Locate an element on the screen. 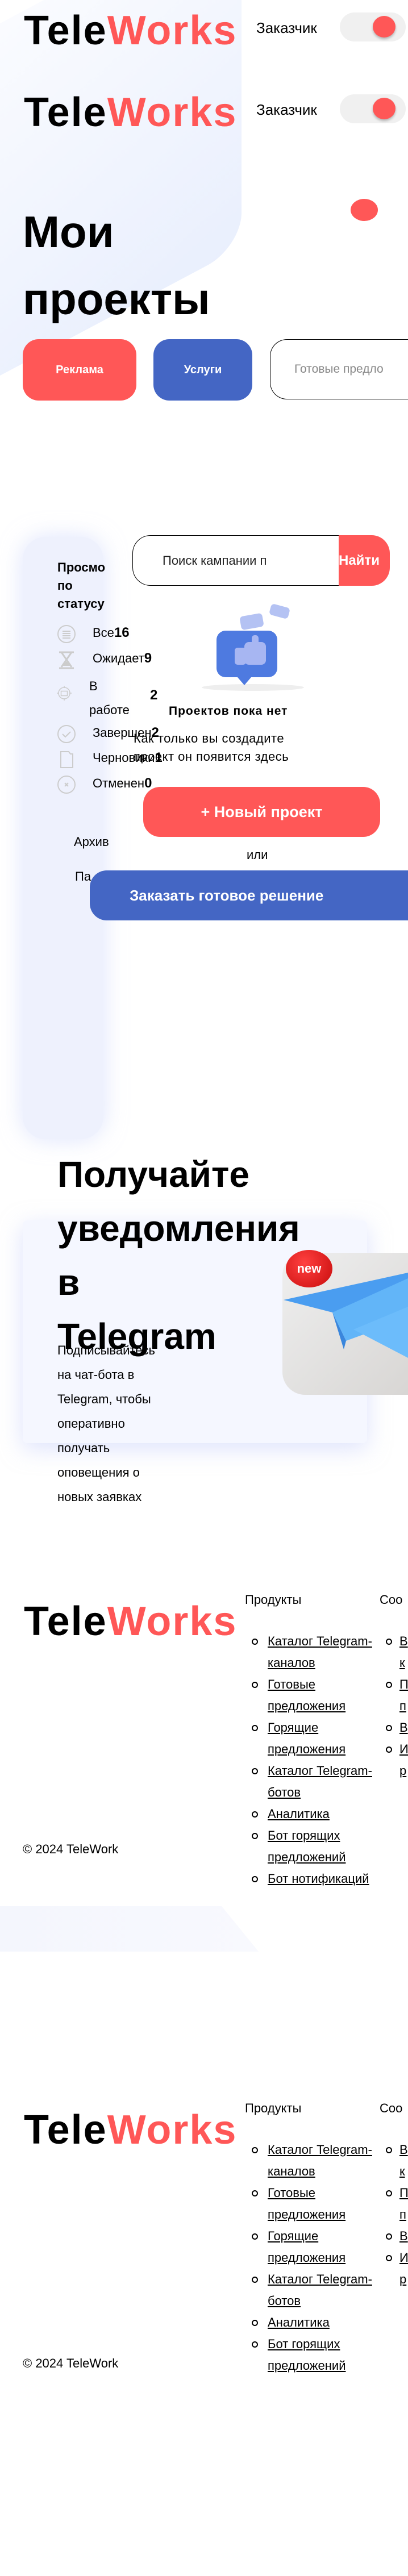  list-item: Бот горящих предложений is located at coordinates (316, 2355).